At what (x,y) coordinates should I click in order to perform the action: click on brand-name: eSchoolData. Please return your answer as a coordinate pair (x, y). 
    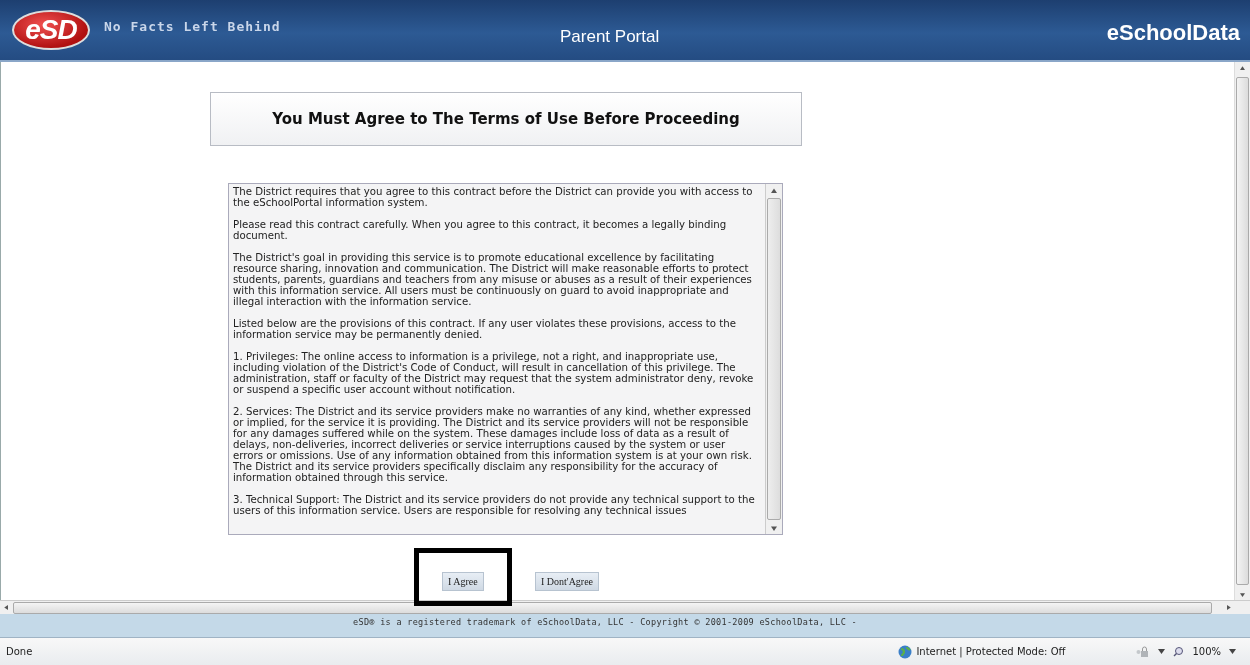
    Looking at the image, I should click on (1173, 33).